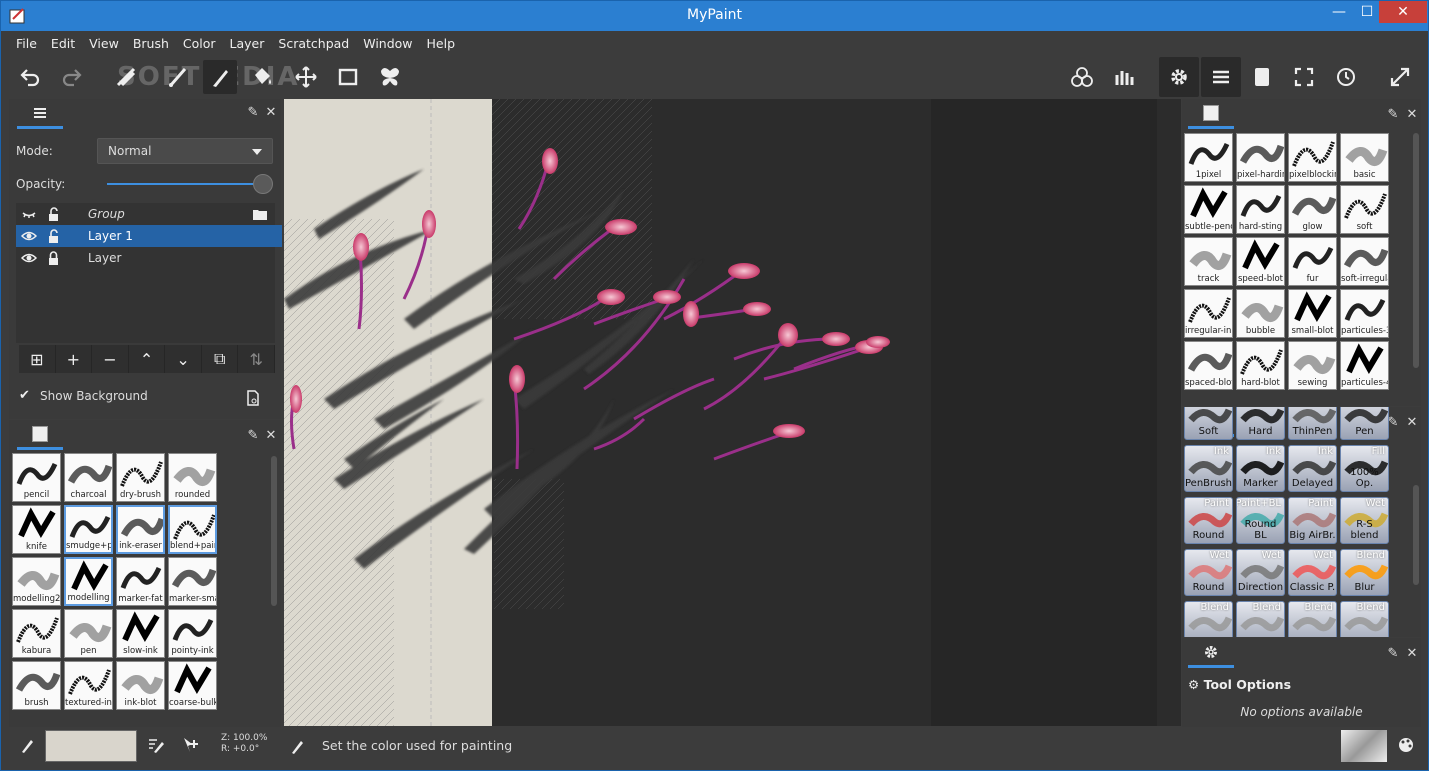 The image size is (1429, 771). What do you see at coordinates (1312, 209) in the screenshot?
I see `brush-glow: glow` at bounding box center [1312, 209].